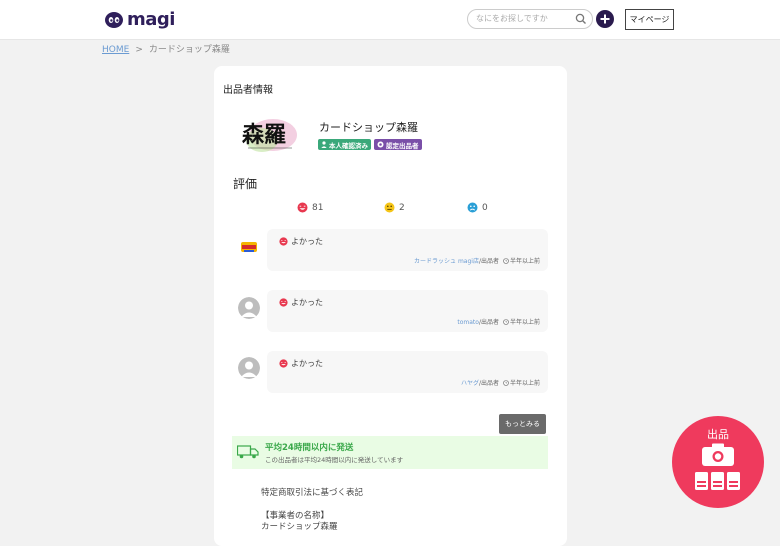 This screenshot has height=546, width=780. Describe the element at coordinates (500, 382) in the screenshot. I see `review-meta: ハヤグ/出品者 半年以上前` at that location.